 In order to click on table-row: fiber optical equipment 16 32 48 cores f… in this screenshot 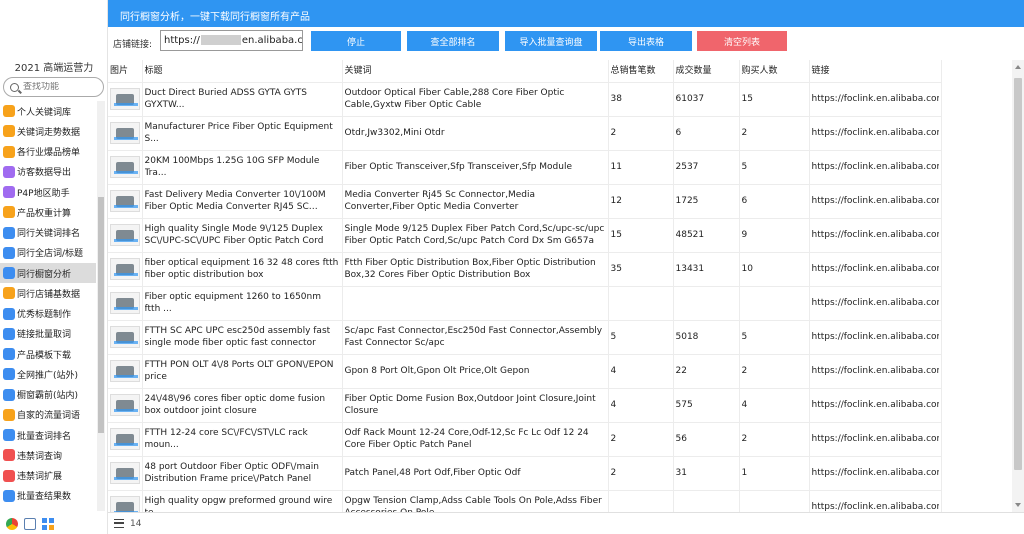, I will do `click(525, 269)`.